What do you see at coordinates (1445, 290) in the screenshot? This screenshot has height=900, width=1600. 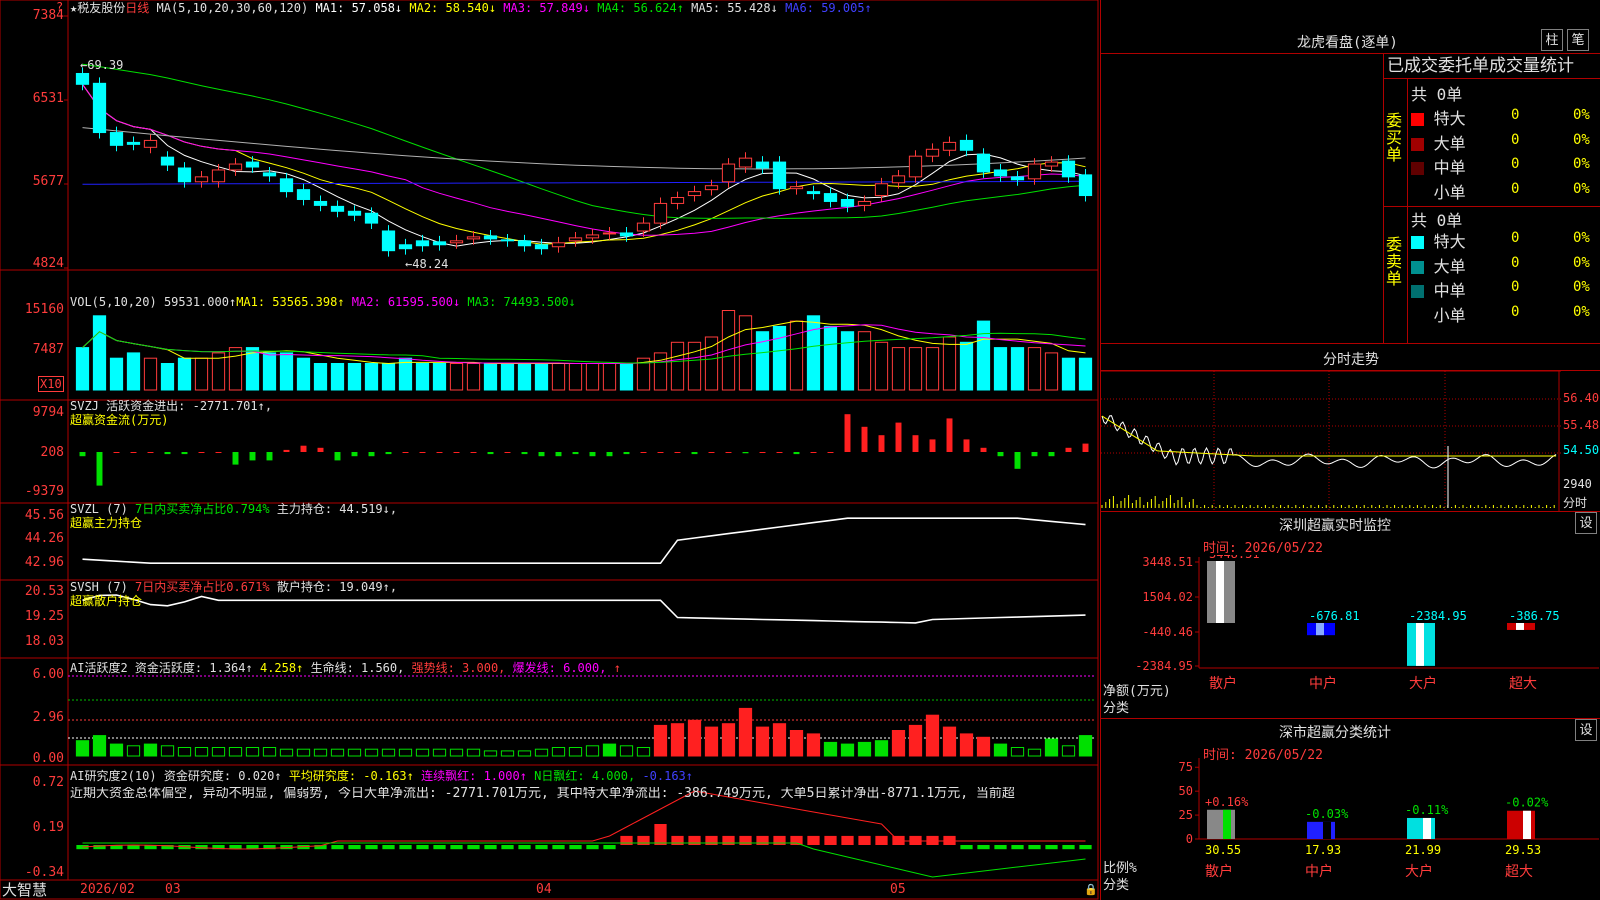 I see `order-size-label: 中单` at bounding box center [1445, 290].